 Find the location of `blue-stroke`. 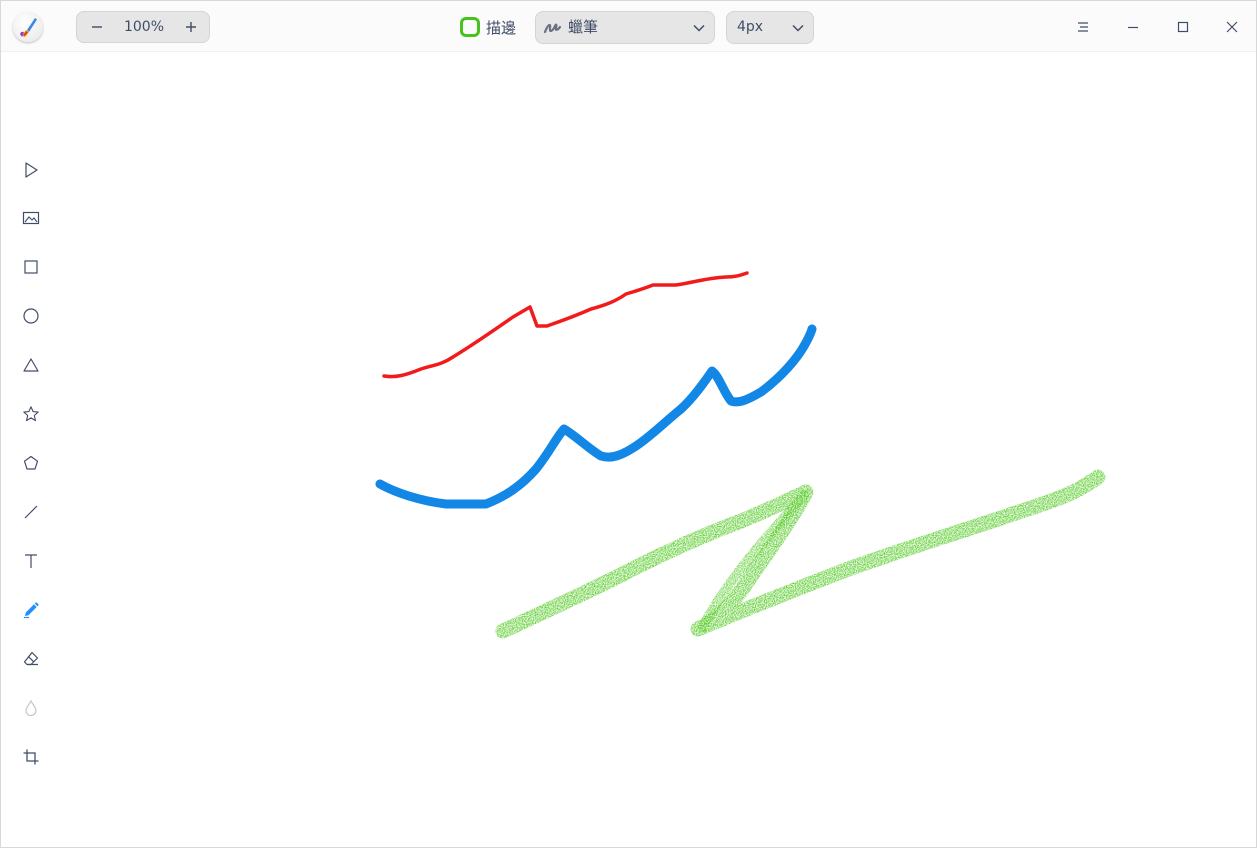

blue-stroke is located at coordinates (596, 416).